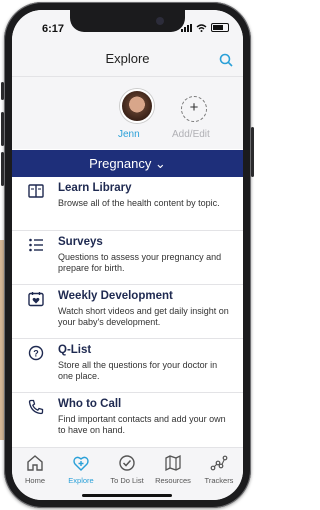 The width and height of the screenshot is (320, 510). What do you see at coordinates (36, 191) in the screenshot?
I see `book-icon` at bounding box center [36, 191].